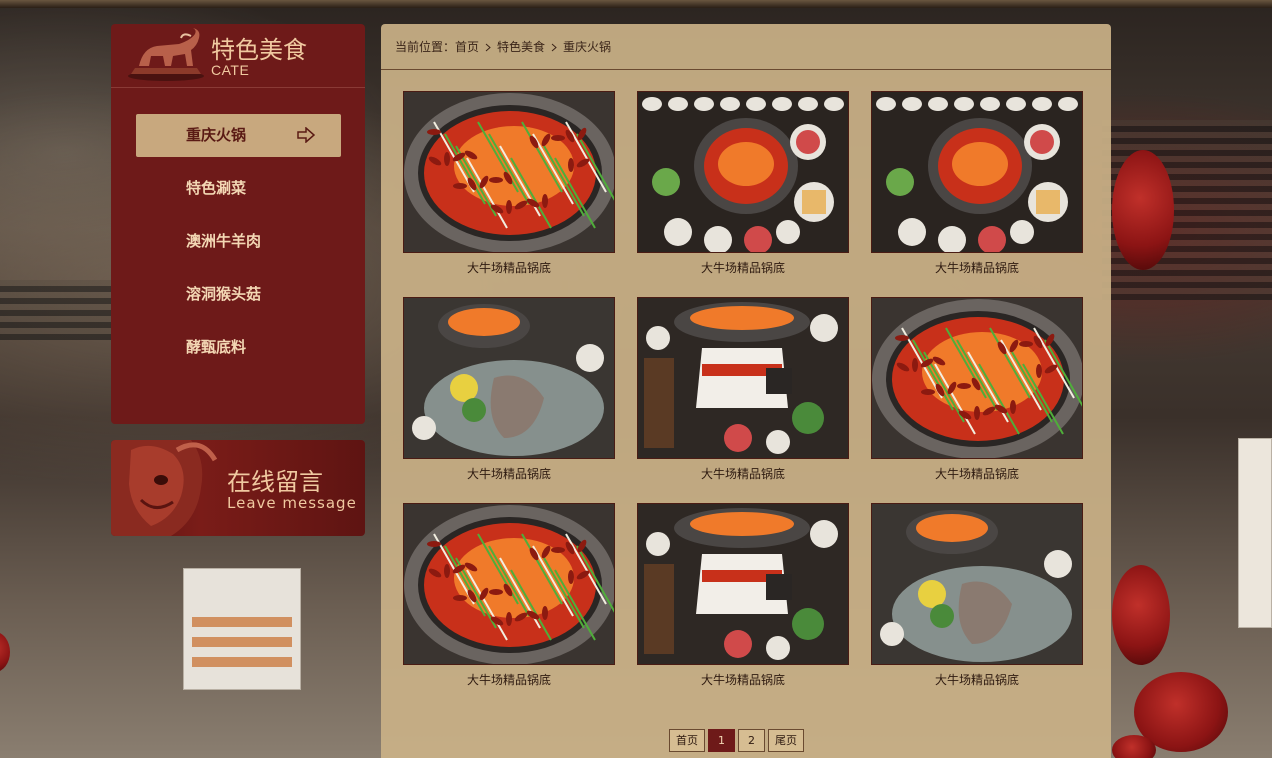  What do you see at coordinates (224, 241) in the screenshot?
I see `sidebar-item-label: 澳洲牛羊肉` at bounding box center [224, 241].